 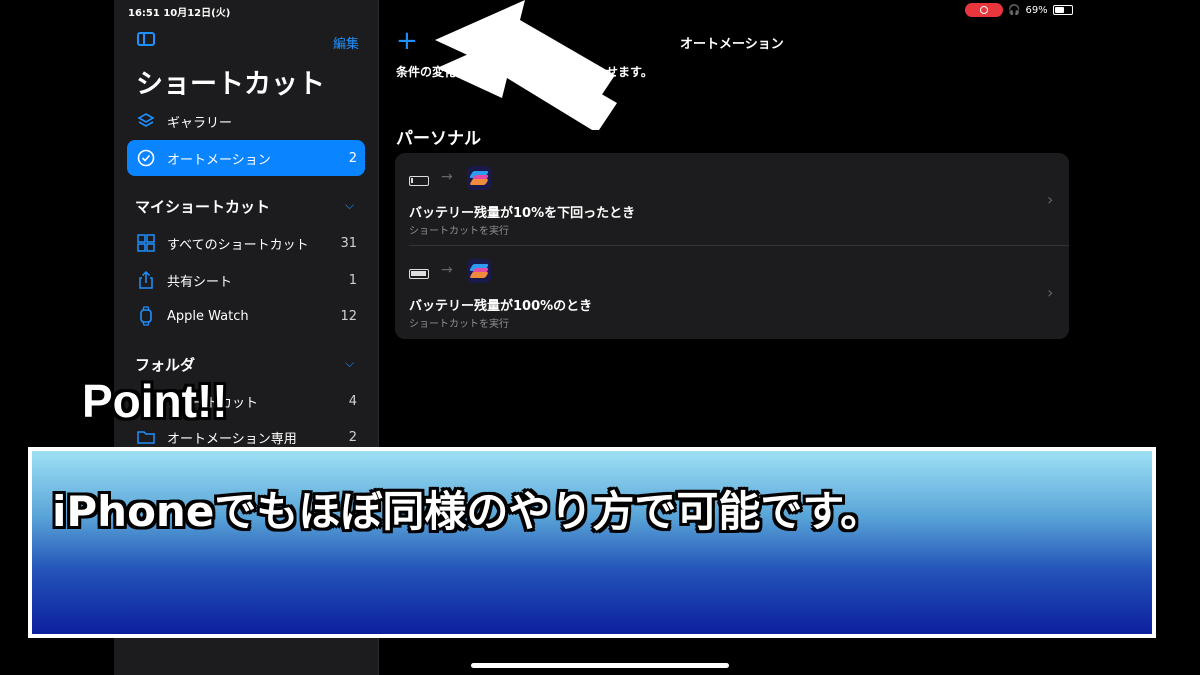 What do you see at coordinates (146, 243) in the screenshot?
I see `grid-icon` at bounding box center [146, 243].